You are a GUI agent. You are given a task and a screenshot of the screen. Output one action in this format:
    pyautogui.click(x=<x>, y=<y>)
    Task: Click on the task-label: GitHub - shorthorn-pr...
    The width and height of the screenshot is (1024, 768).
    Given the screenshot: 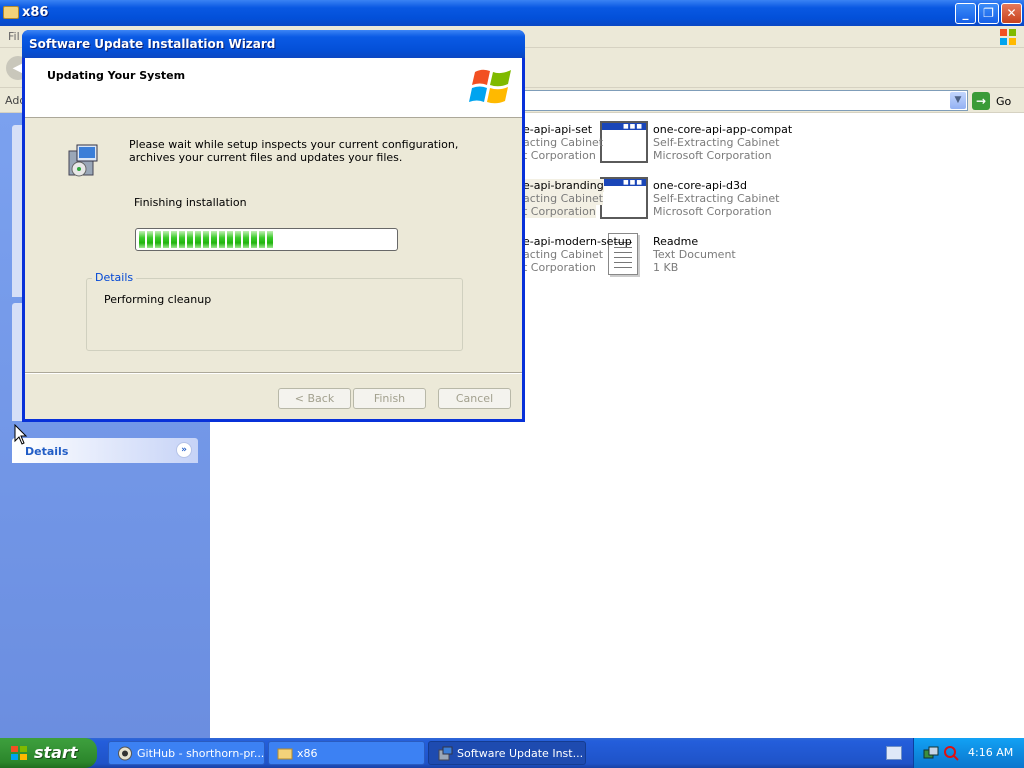 What is the action you would take?
    pyautogui.click(x=201, y=753)
    